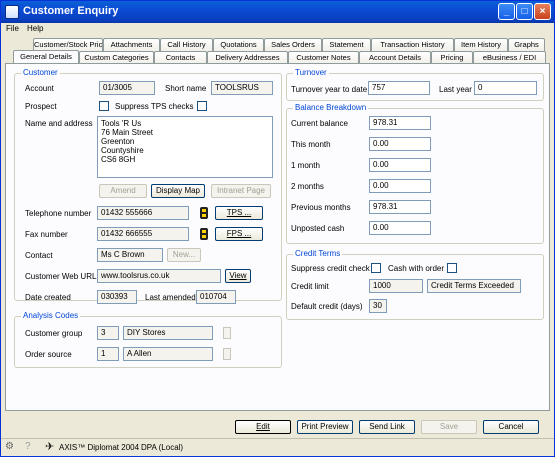 This screenshot has width=555, height=457. I want to click on send-link-button: Send Link, so click(387, 427).